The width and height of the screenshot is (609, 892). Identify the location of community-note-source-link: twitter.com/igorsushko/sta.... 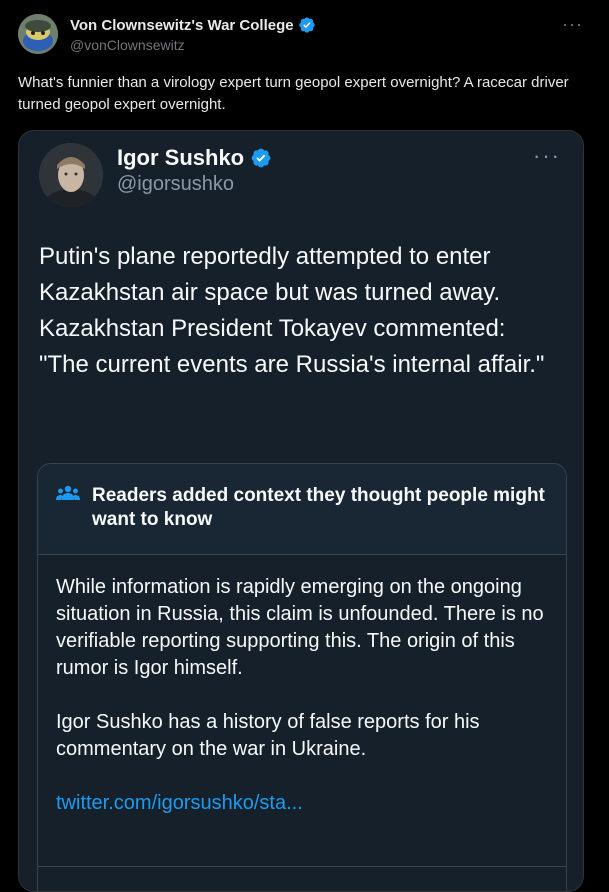
(179, 803).